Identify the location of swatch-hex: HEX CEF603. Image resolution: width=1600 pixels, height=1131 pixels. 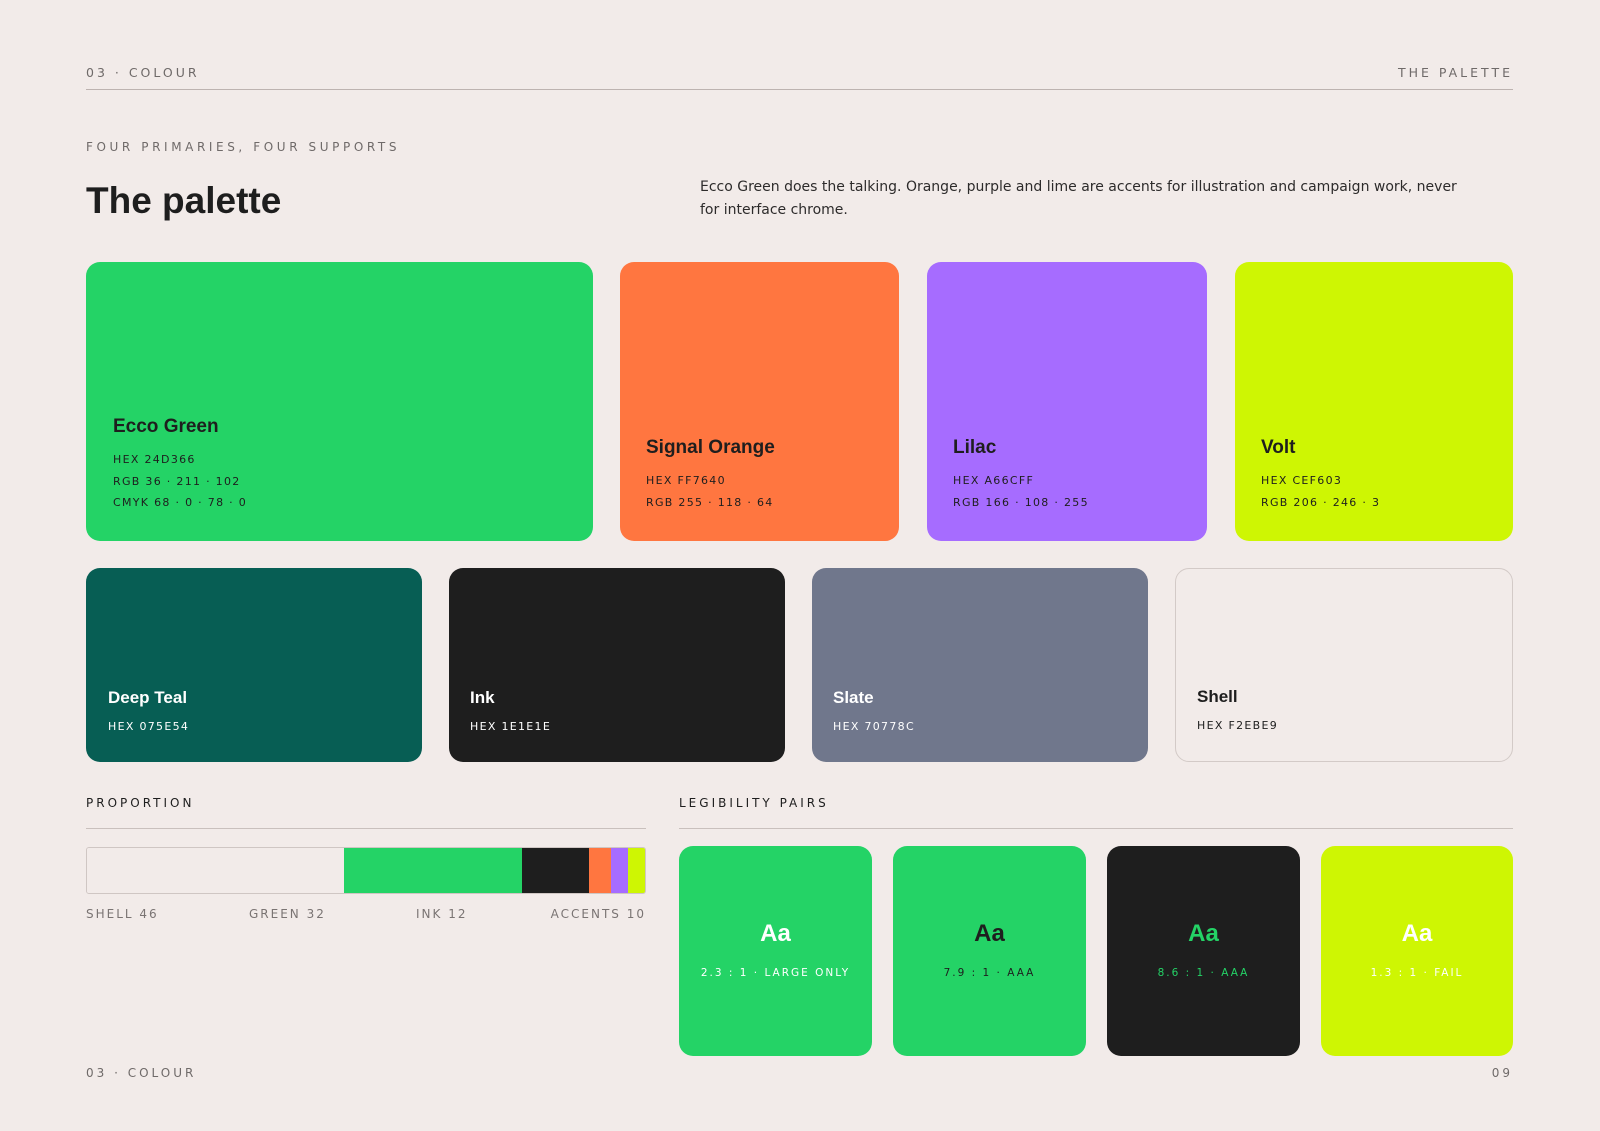
(1302, 480).